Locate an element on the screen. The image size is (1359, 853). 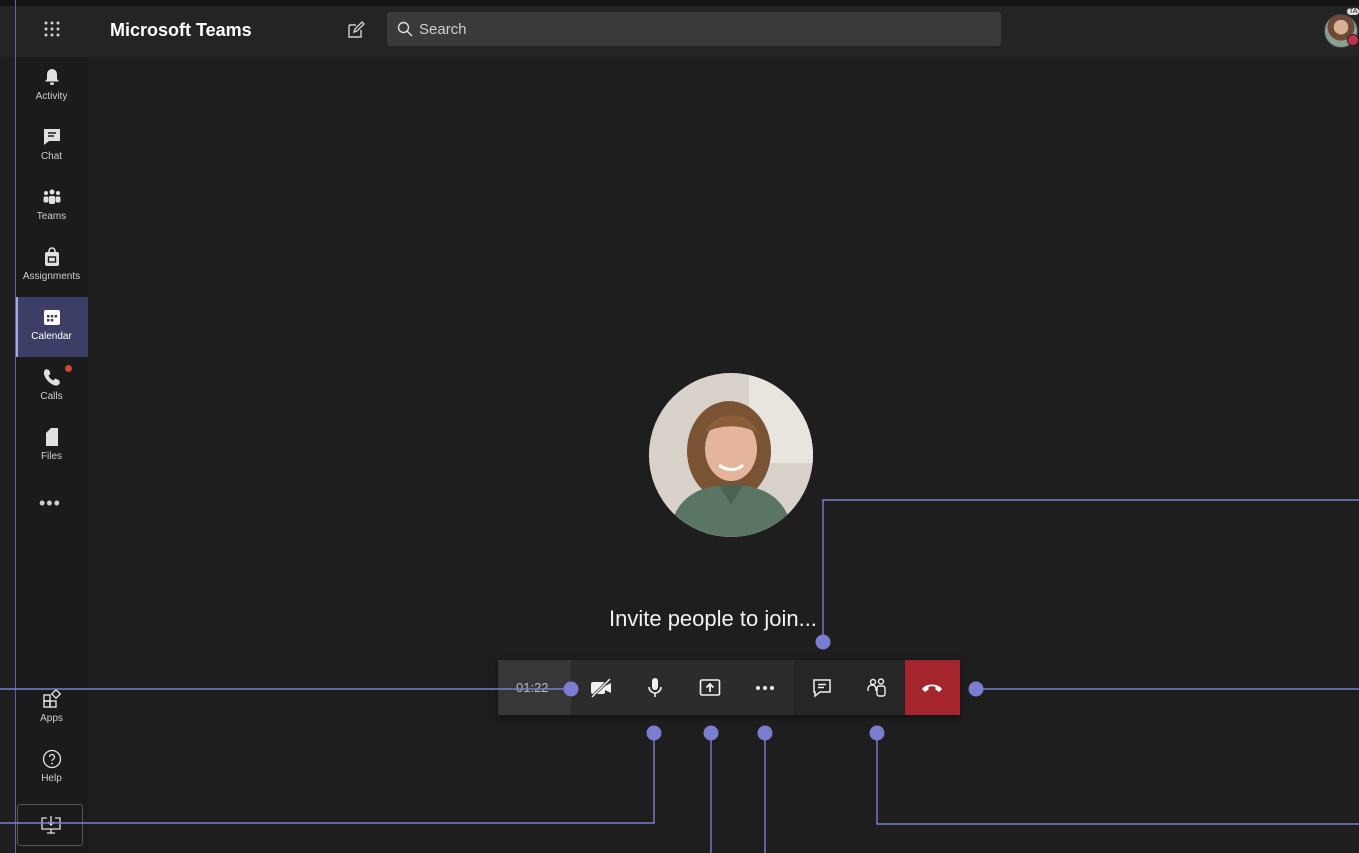
share-screen-button is located at coordinates (709, 687).